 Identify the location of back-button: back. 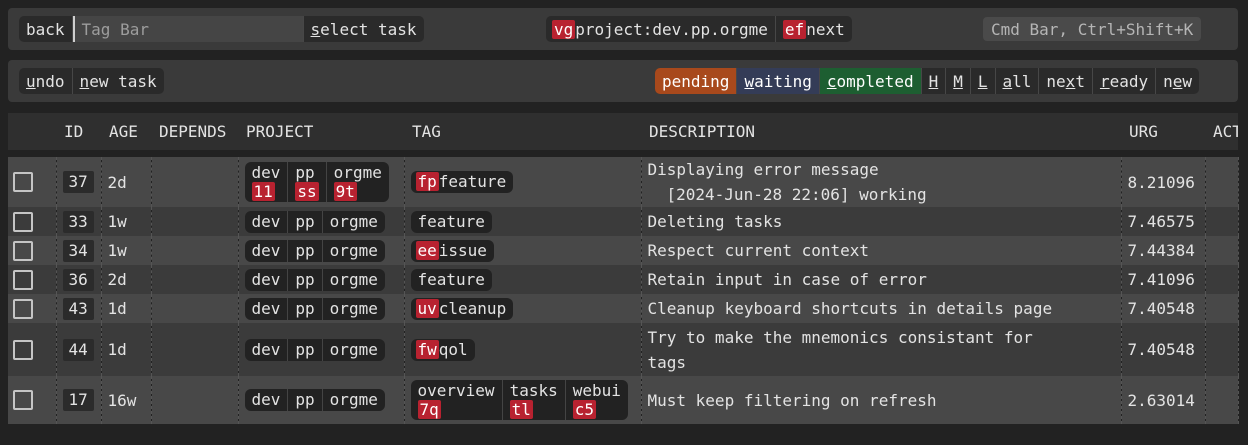
(46, 29).